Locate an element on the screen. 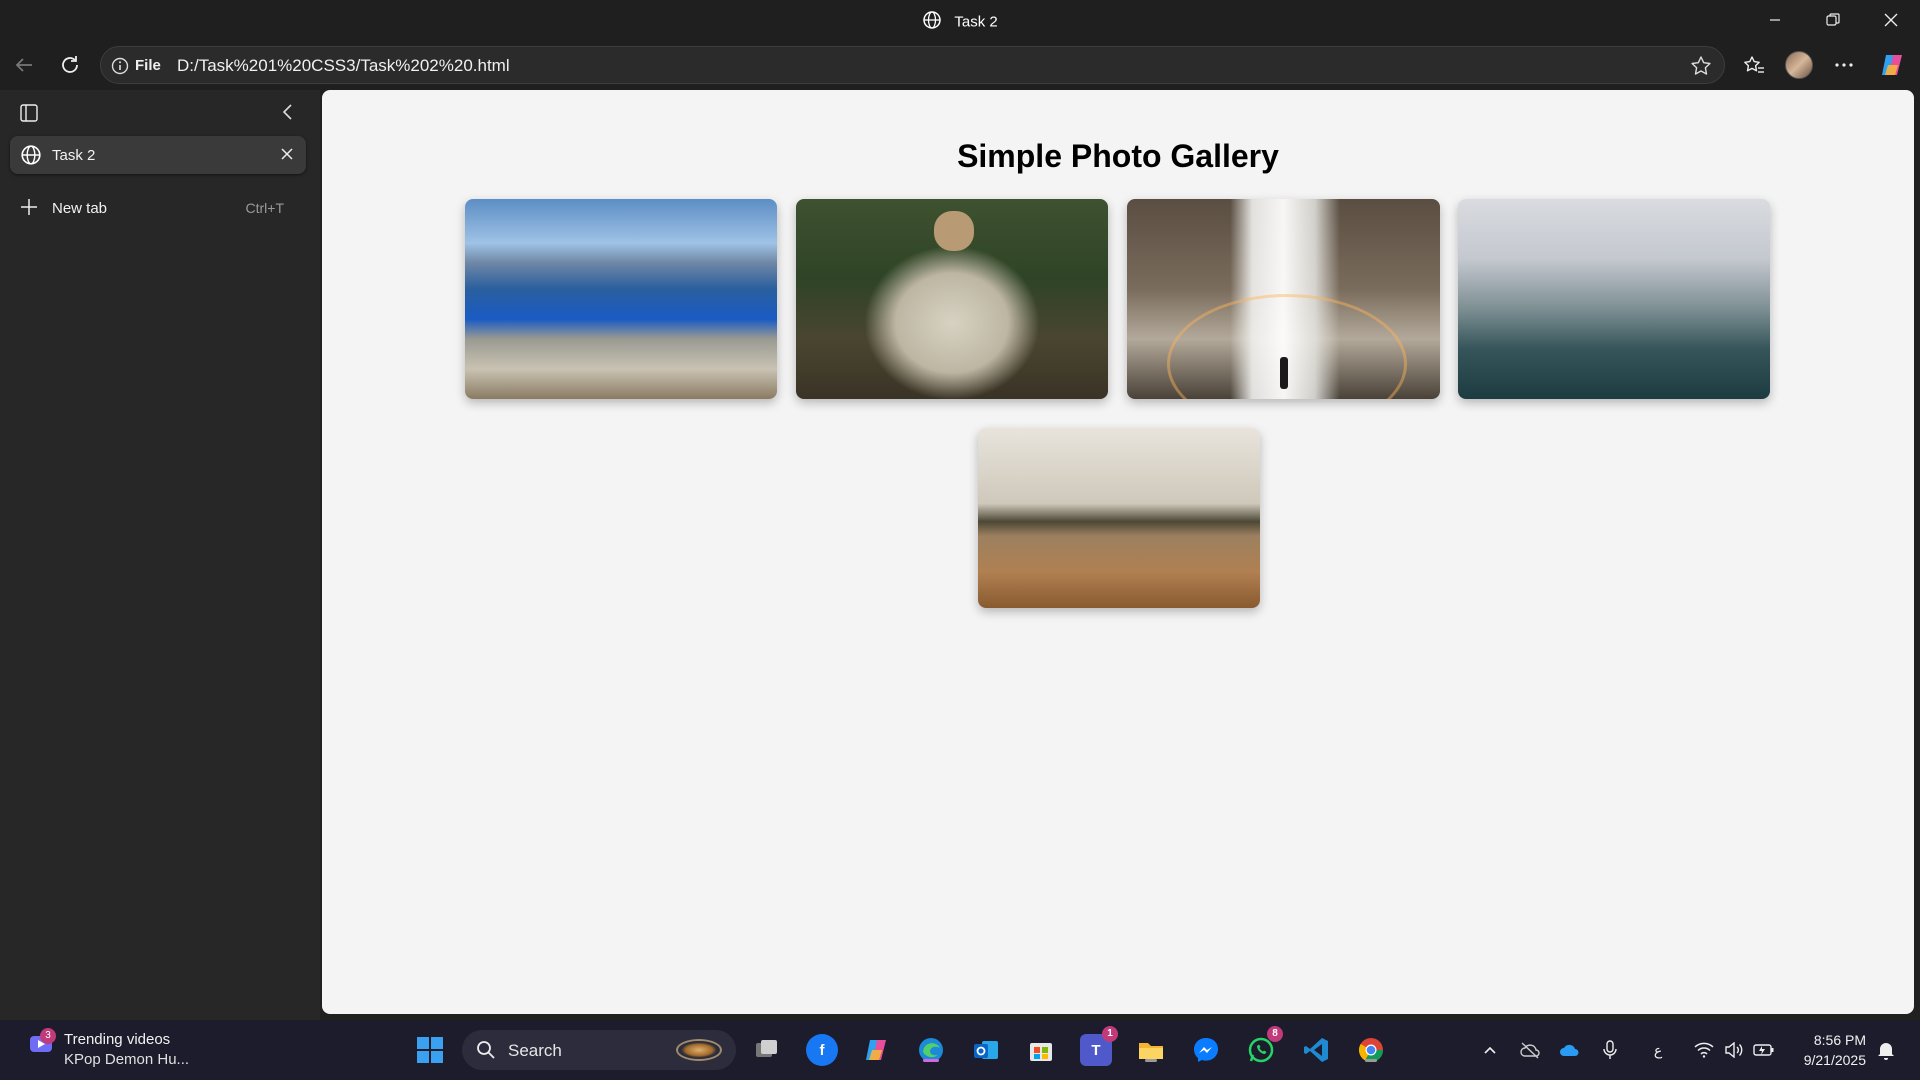 This screenshot has width=1920, height=1080. more-options-icon is located at coordinates (1844, 65).